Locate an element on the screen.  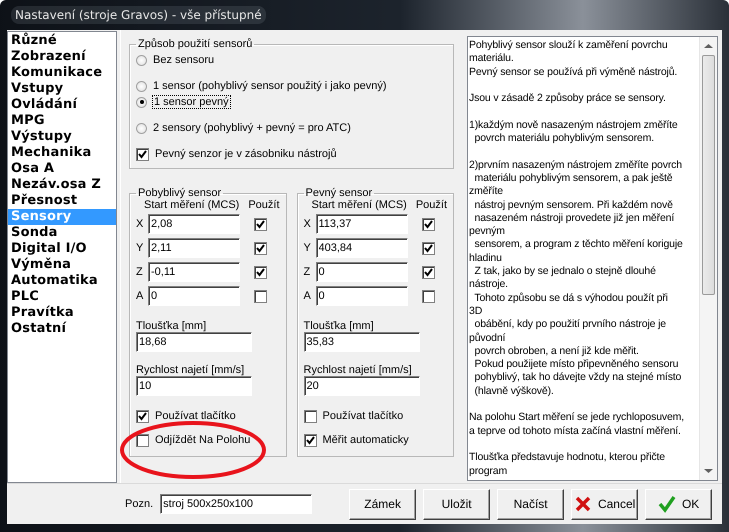
category-item: Komunikace is located at coordinates (62, 73).